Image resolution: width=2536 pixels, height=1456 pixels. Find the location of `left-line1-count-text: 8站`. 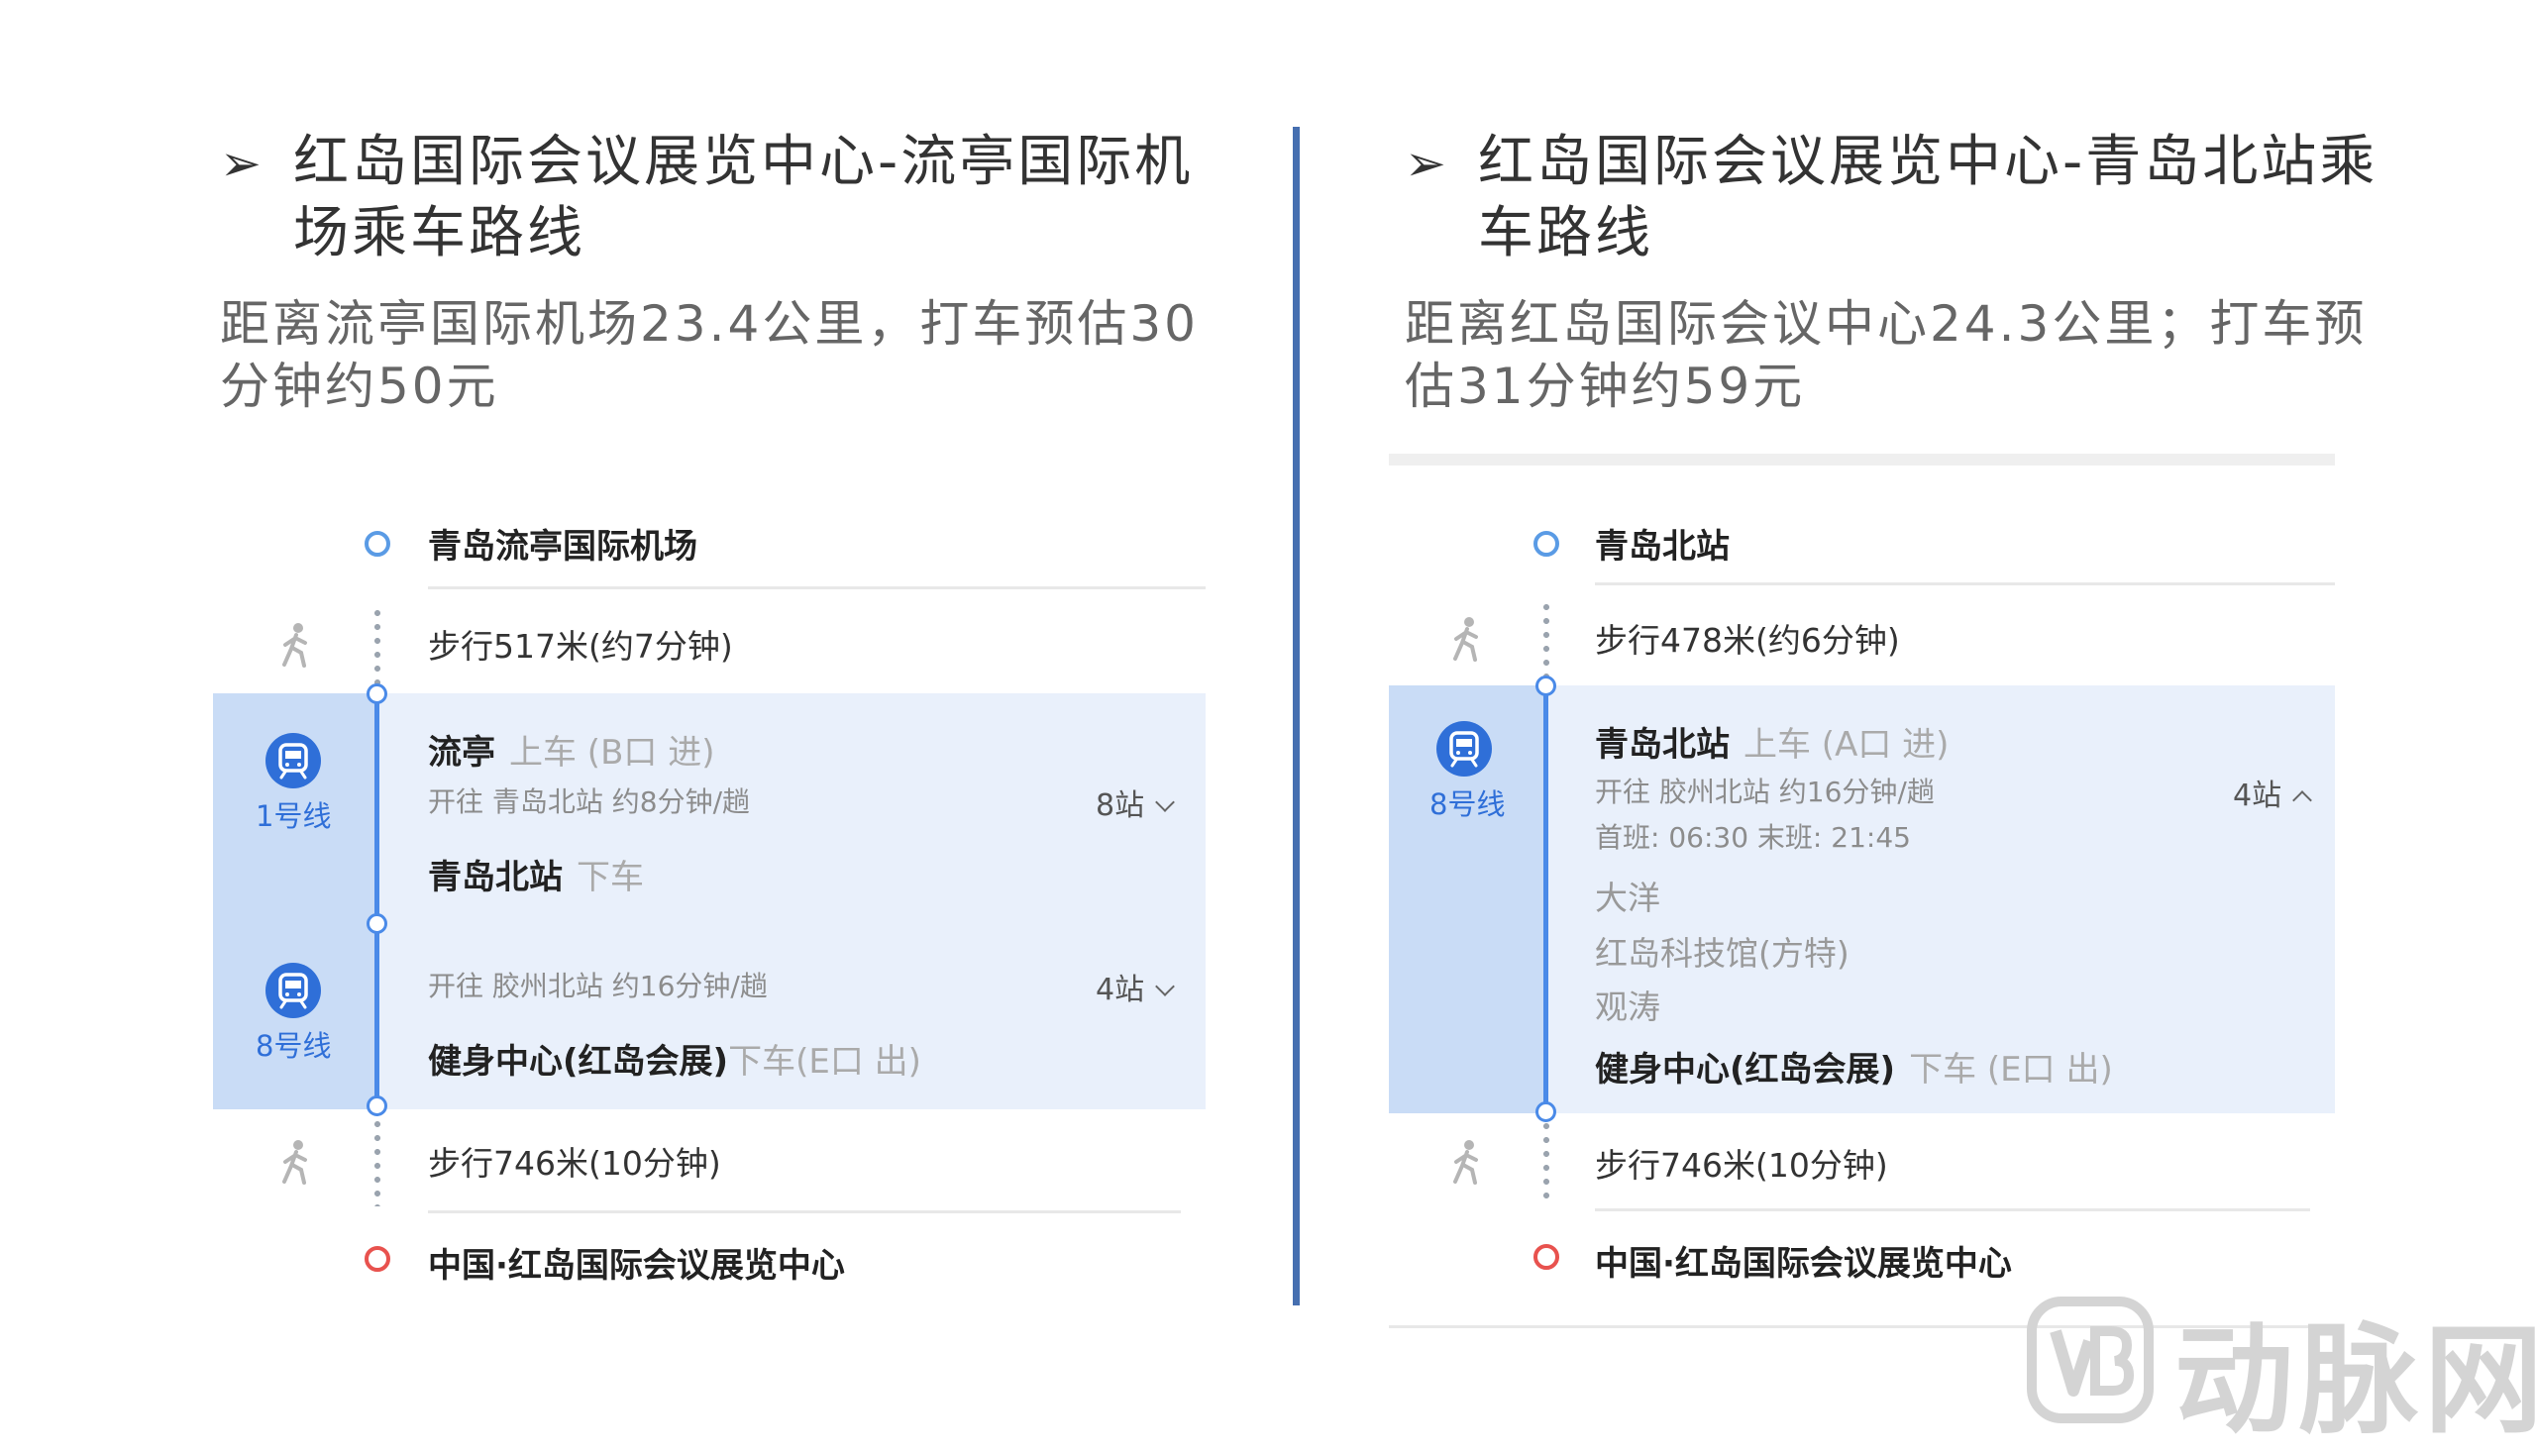

left-line1-count-text: 8站 is located at coordinates (1120, 805).